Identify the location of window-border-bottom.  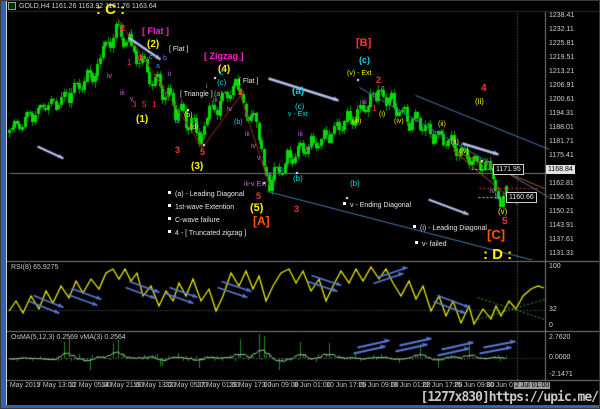
(300, 406).